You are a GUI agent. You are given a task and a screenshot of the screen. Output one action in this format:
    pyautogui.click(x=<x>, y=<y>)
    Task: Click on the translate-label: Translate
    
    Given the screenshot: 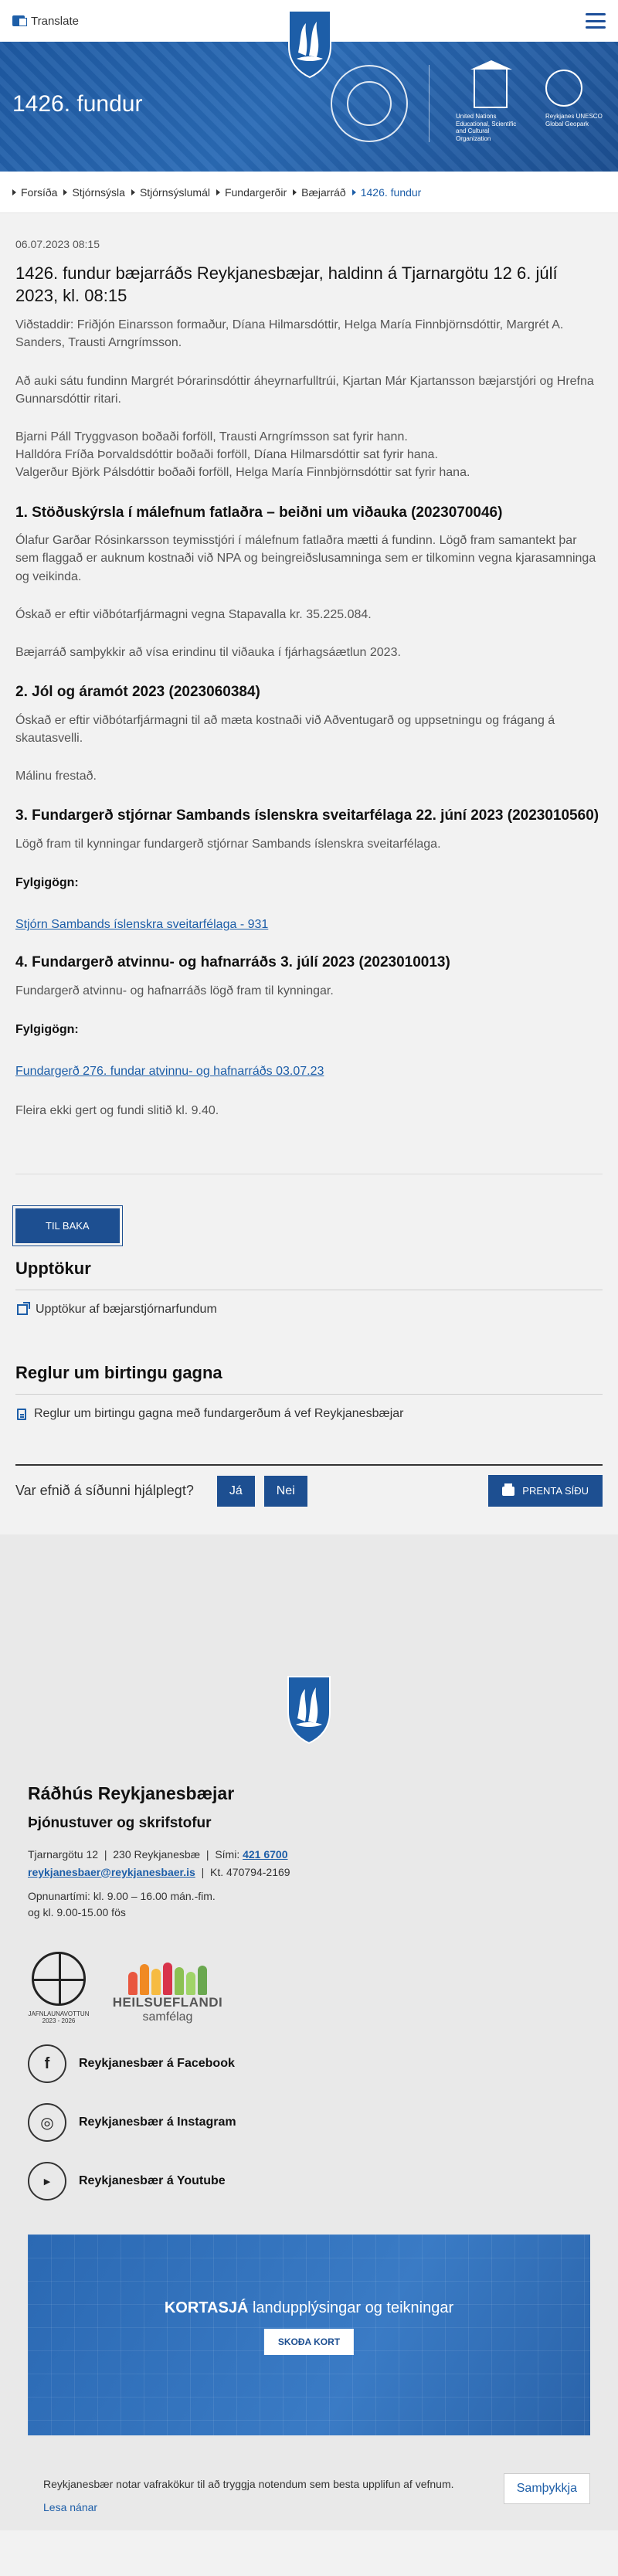 What is the action you would take?
    pyautogui.click(x=55, y=21)
    